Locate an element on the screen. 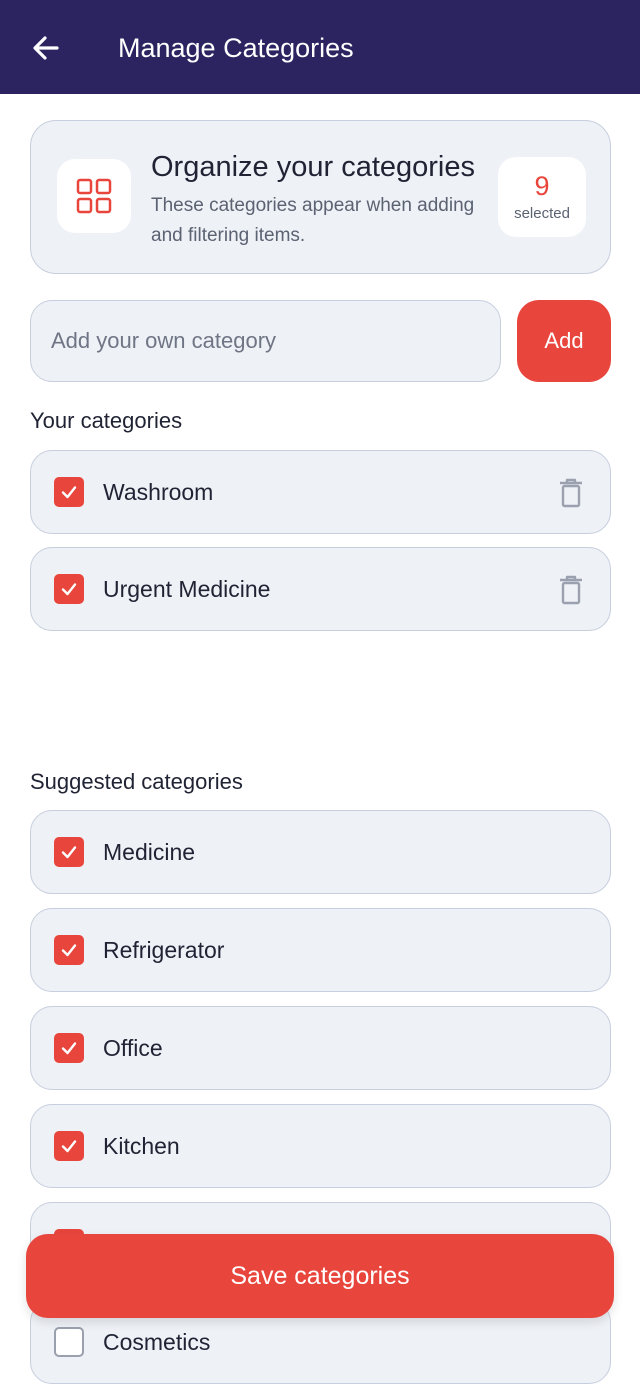 The image size is (640, 1384). category-label: Medicine is located at coordinates (149, 852).